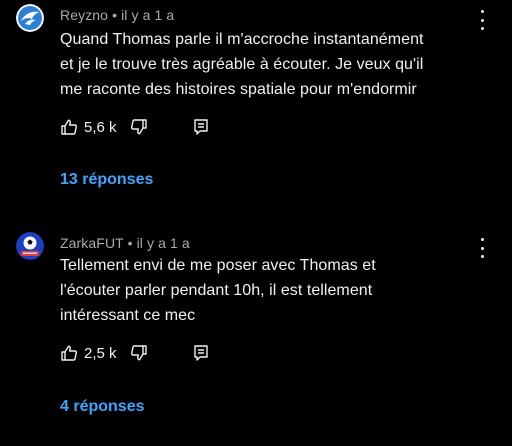 The width and height of the screenshot is (512, 446). I want to click on author-name: Reyzno, so click(84, 15).